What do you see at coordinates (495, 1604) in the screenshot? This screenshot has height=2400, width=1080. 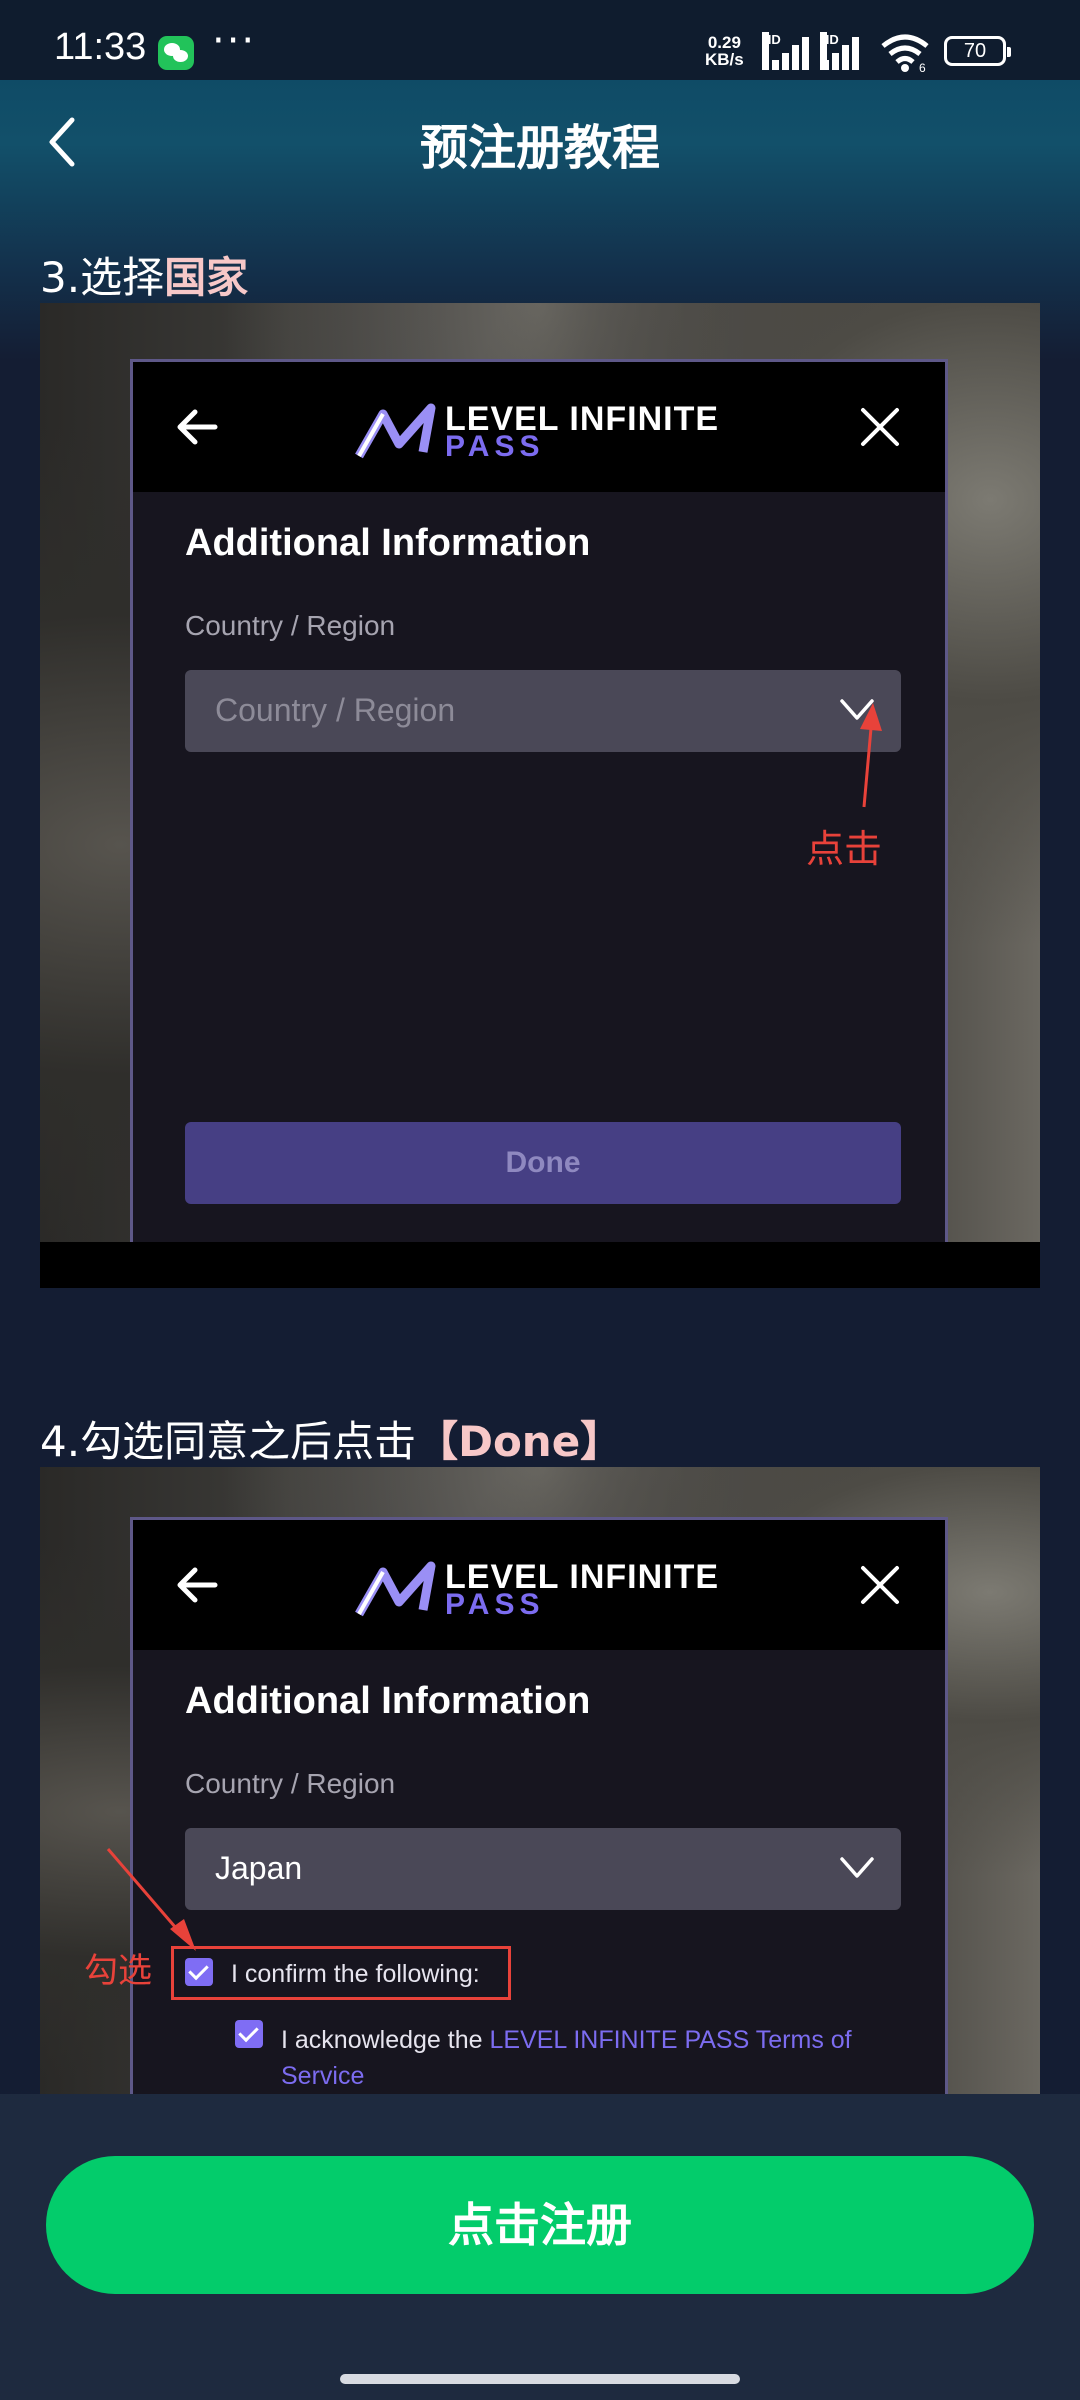 I see `logo-text-line2-2: PASS` at bounding box center [495, 1604].